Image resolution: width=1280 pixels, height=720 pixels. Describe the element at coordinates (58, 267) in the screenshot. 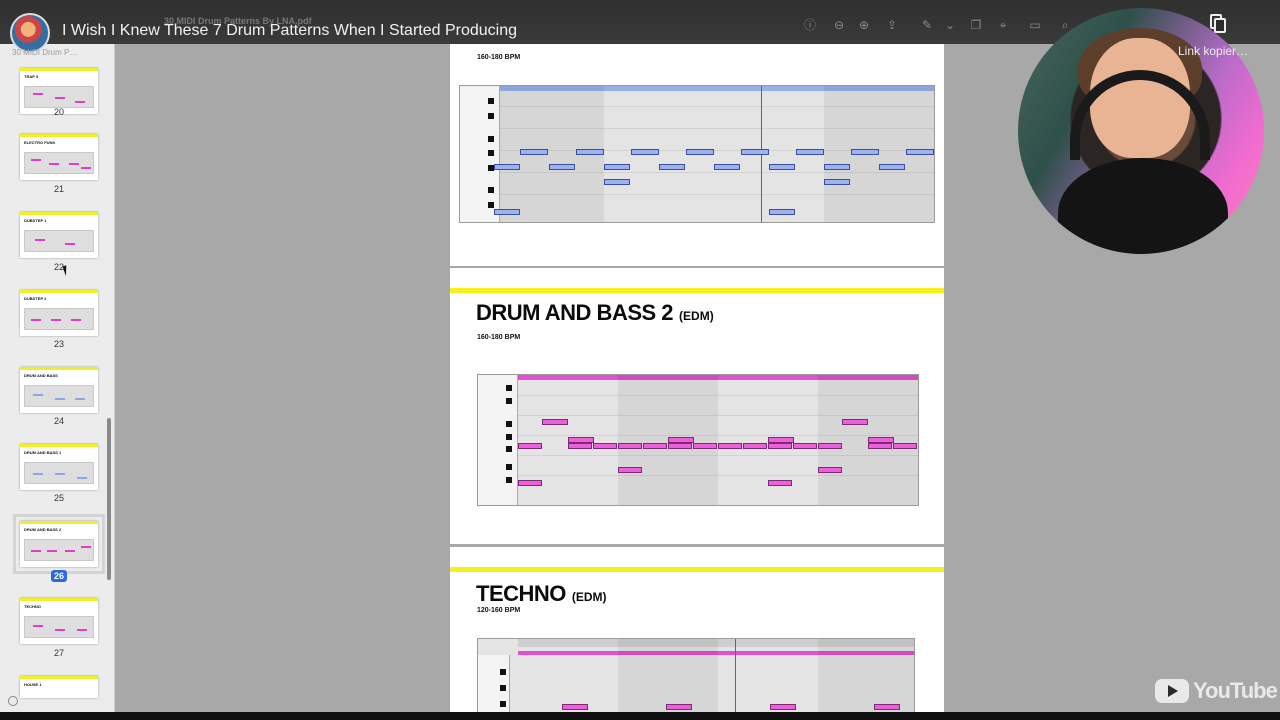

I see `page-number: 22` at that location.